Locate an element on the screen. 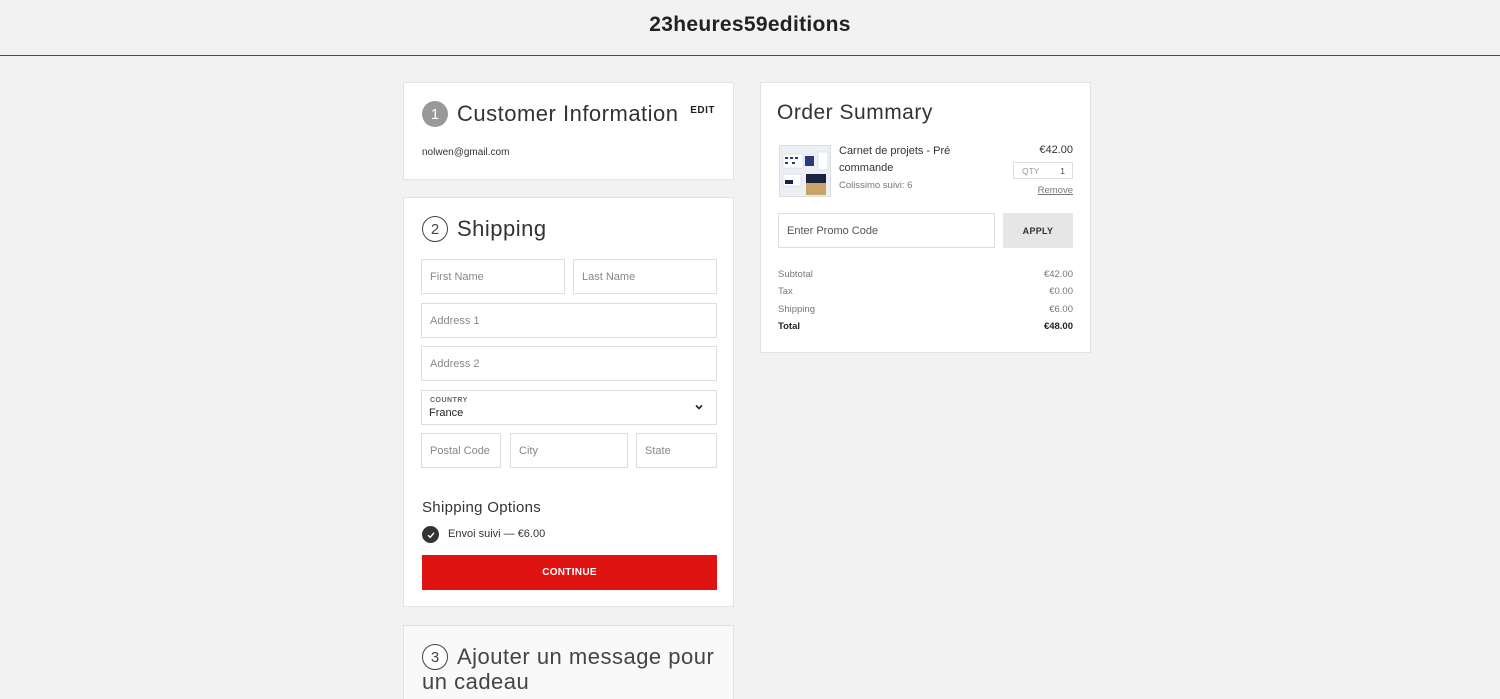  product-thumbnail is located at coordinates (805, 171).